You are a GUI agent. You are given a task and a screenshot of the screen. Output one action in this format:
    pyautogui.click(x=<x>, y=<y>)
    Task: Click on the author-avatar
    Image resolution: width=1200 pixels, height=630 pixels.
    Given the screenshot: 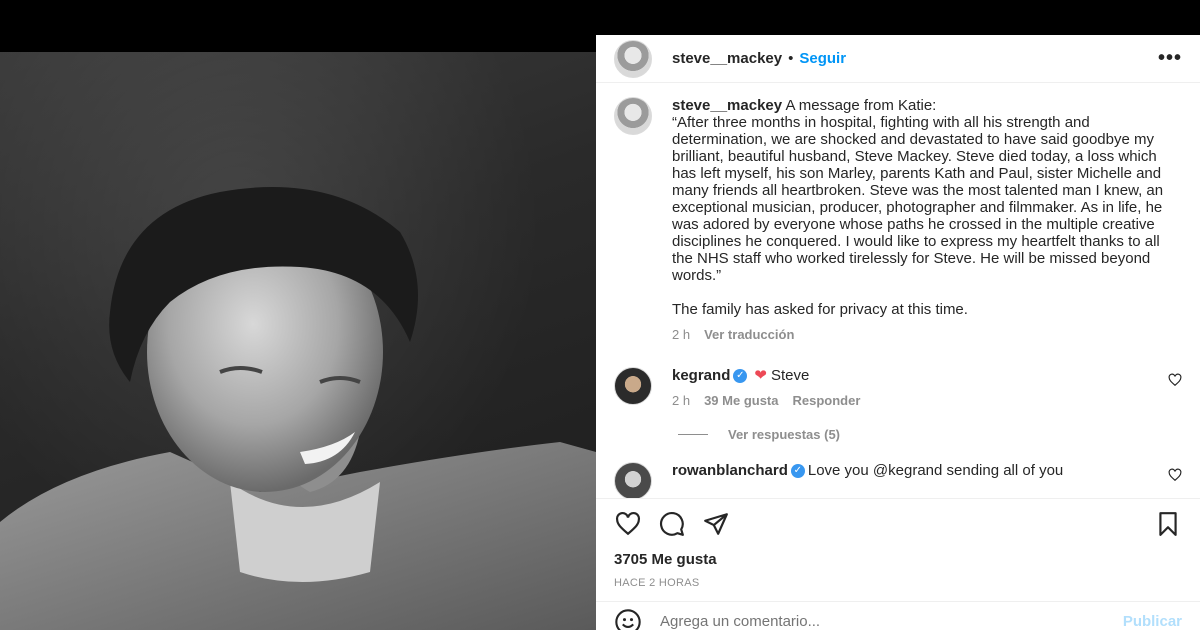 What is the action you would take?
    pyautogui.click(x=633, y=58)
    